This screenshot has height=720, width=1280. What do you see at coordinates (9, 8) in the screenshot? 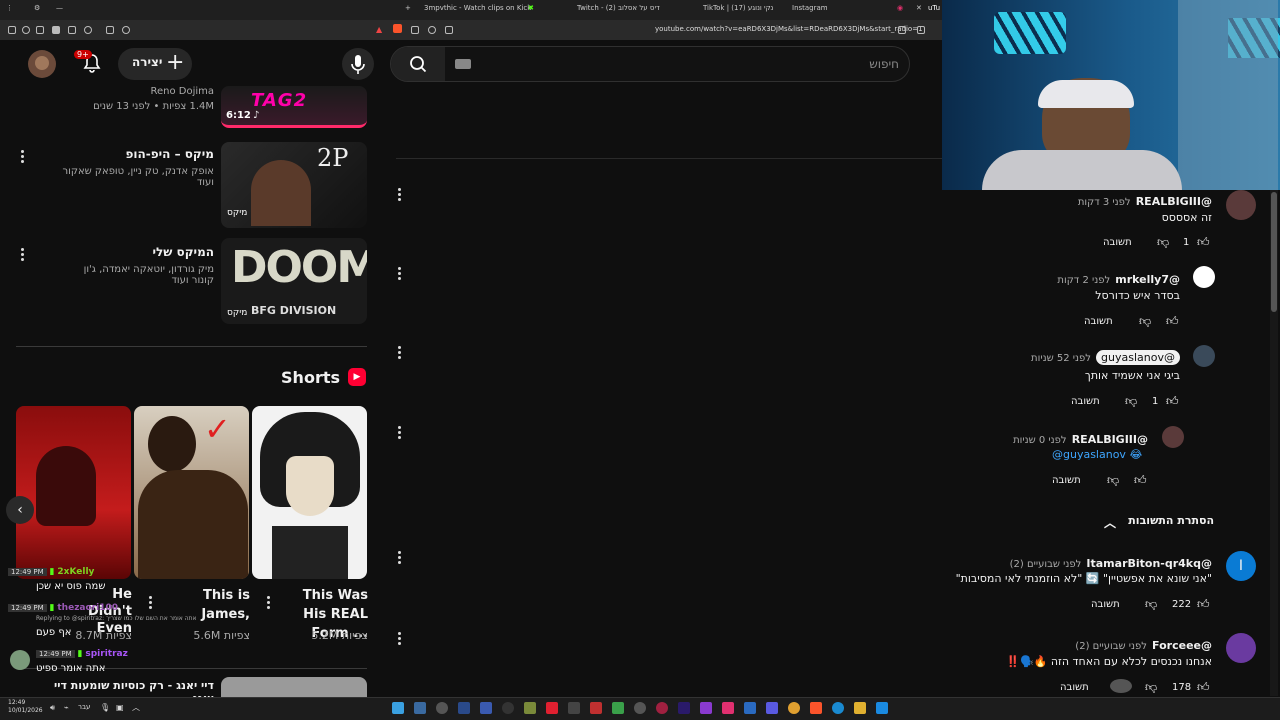
I see `menu-icon: ⋮` at bounding box center [9, 8].